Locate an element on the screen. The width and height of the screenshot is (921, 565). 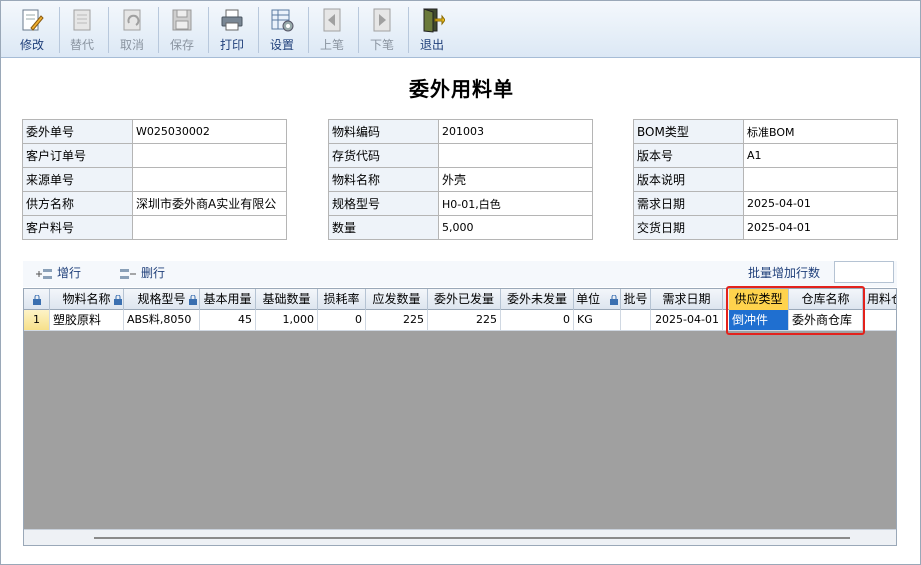
cell-unissued-quantity: 0 is located at coordinates (537, 320).